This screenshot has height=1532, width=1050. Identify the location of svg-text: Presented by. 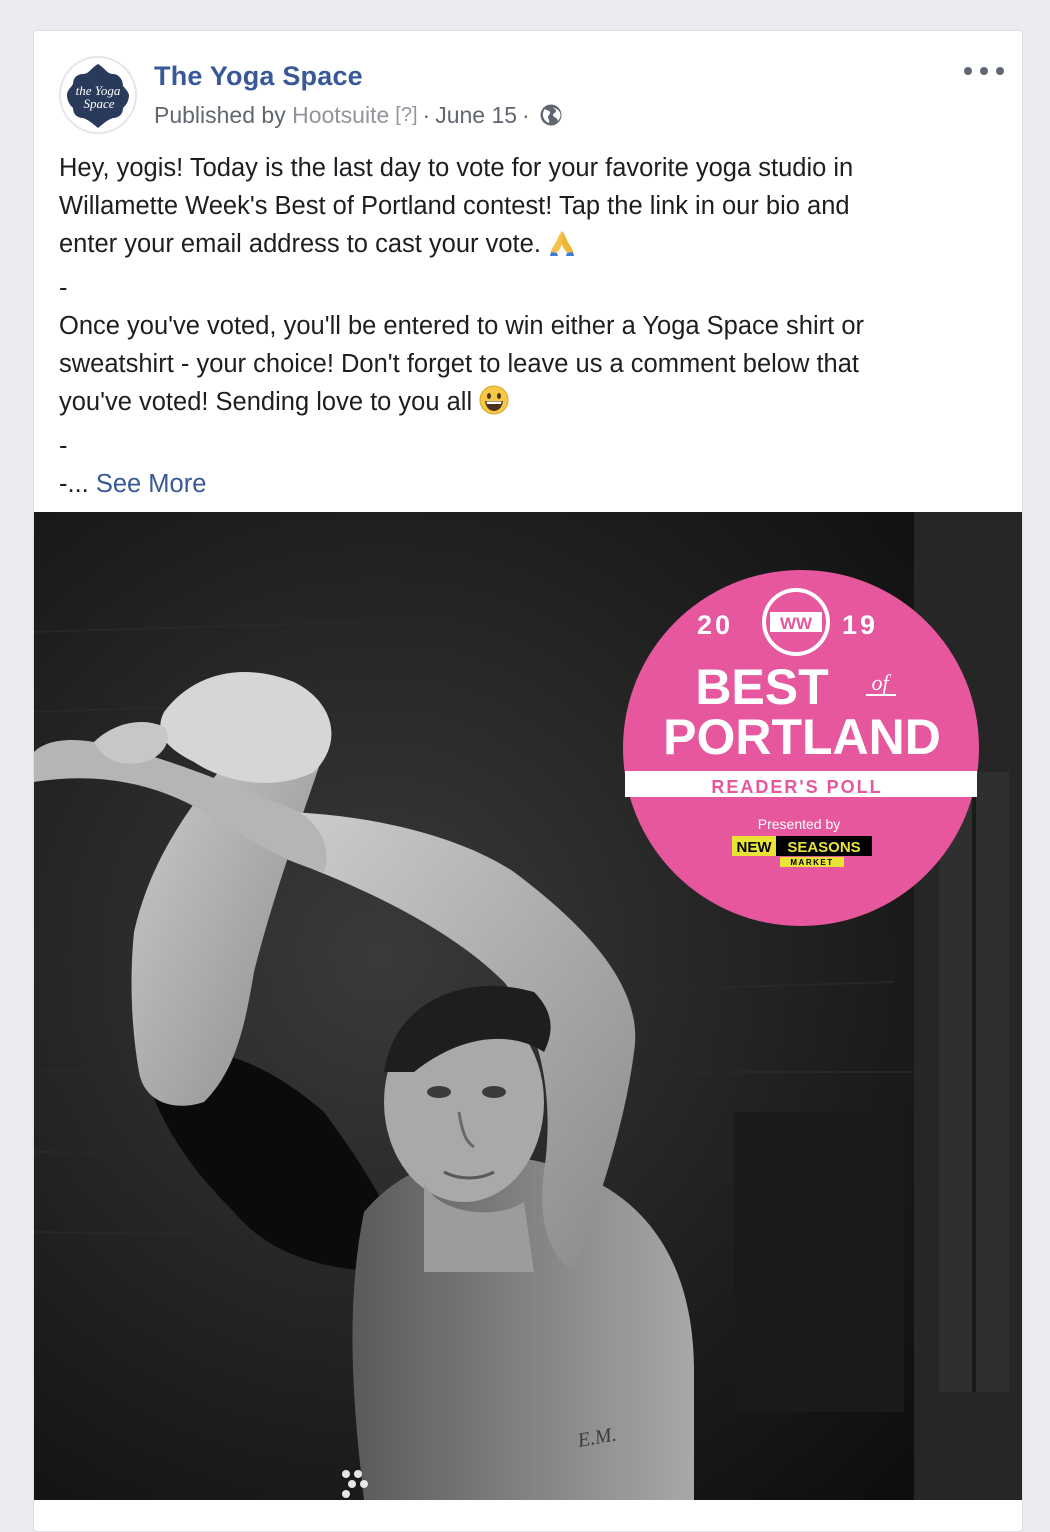
(799, 824).